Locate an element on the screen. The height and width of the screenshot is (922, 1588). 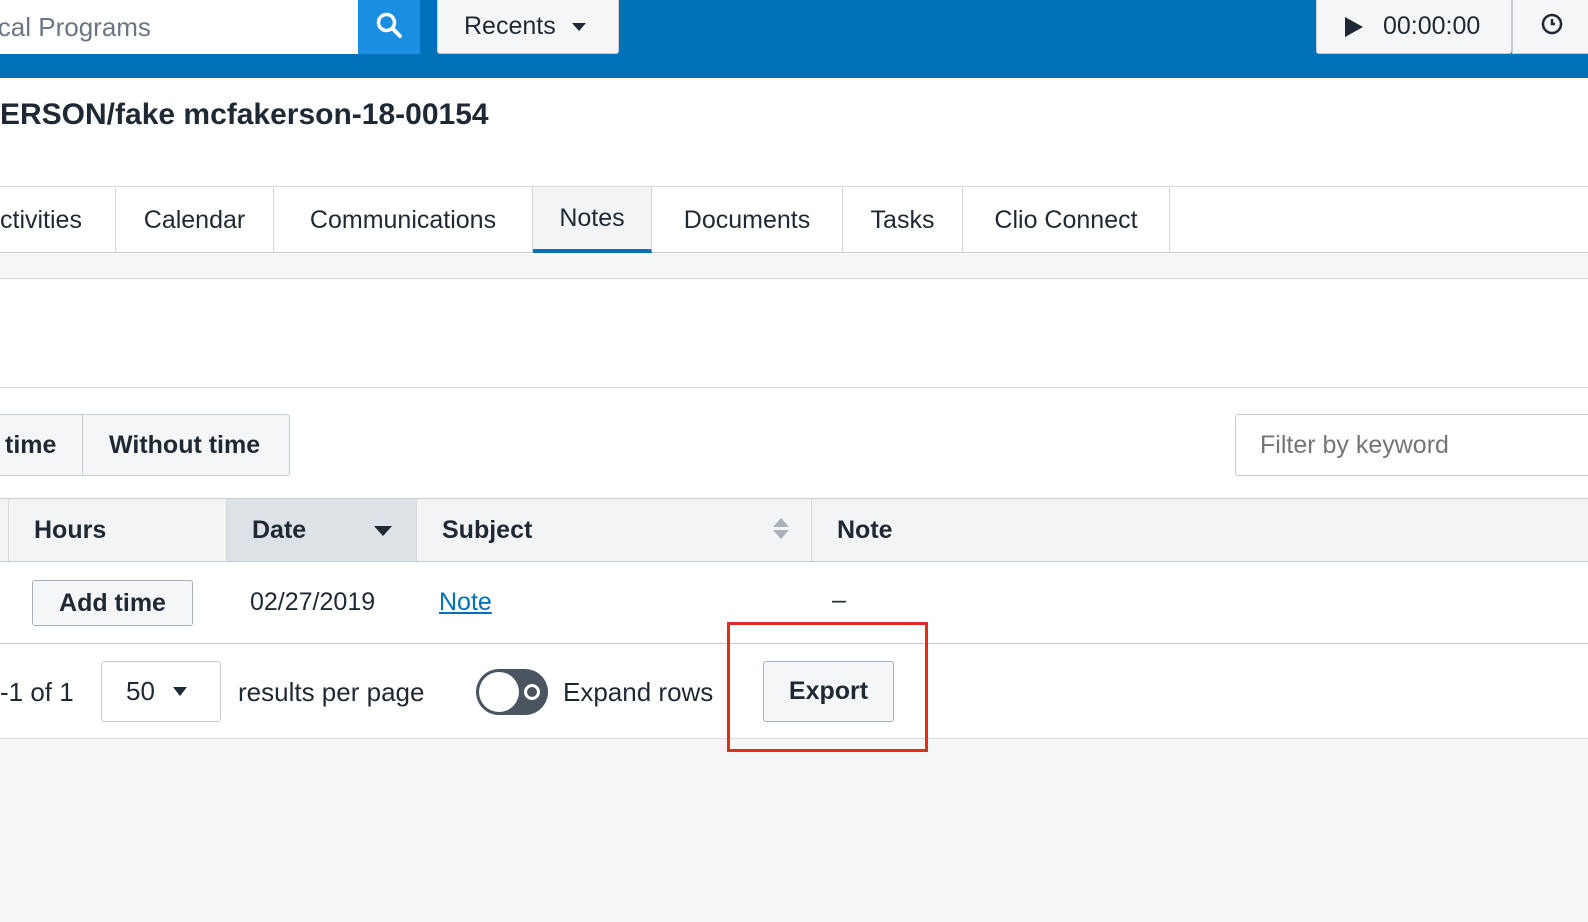
segment-label: Without time is located at coordinates (185, 444).